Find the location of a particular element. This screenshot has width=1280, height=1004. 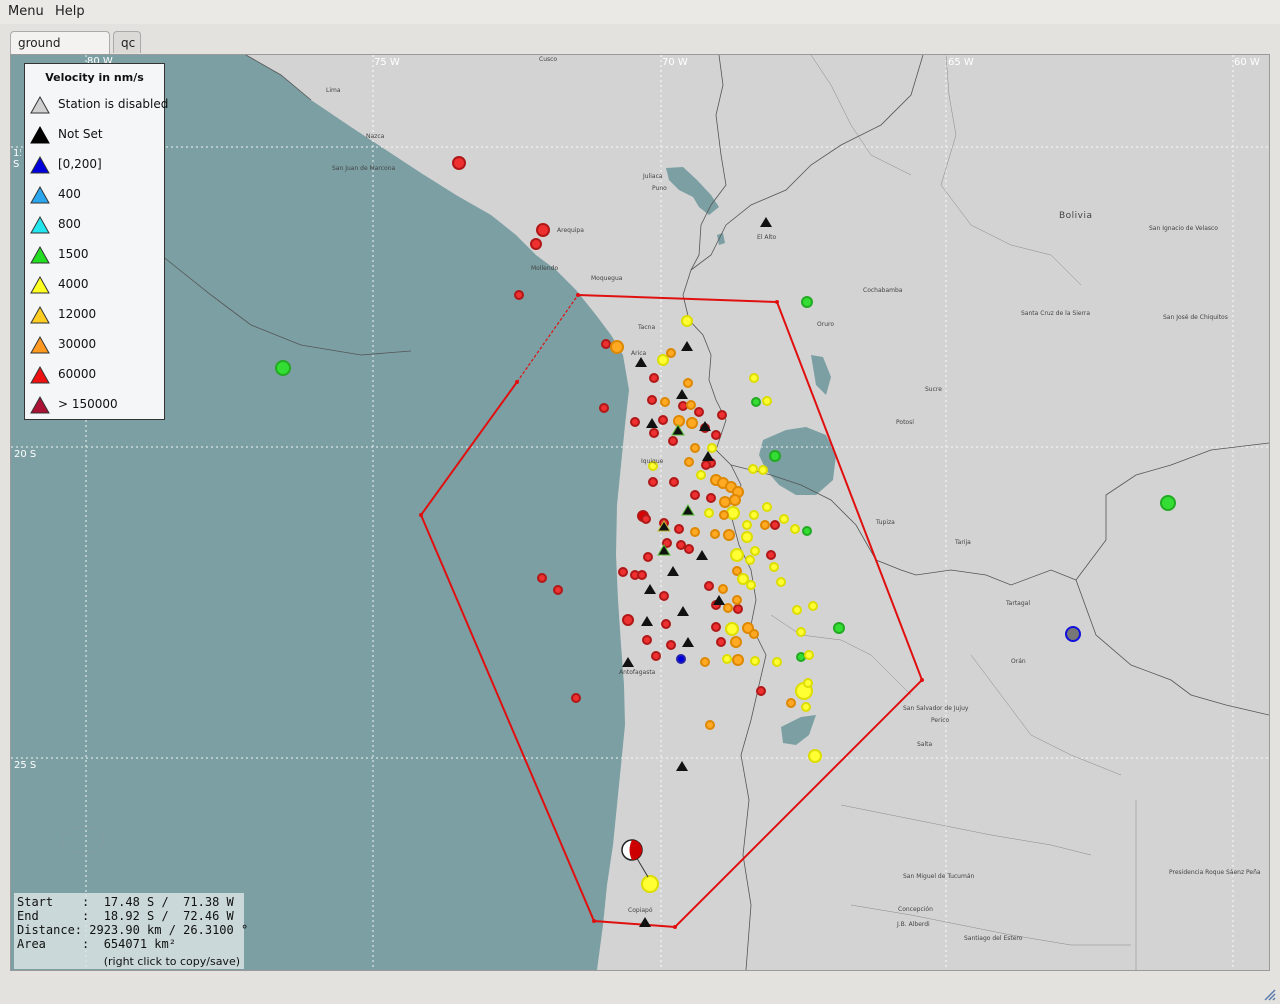

menu-item-help: Help is located at coordinates (70, 11).